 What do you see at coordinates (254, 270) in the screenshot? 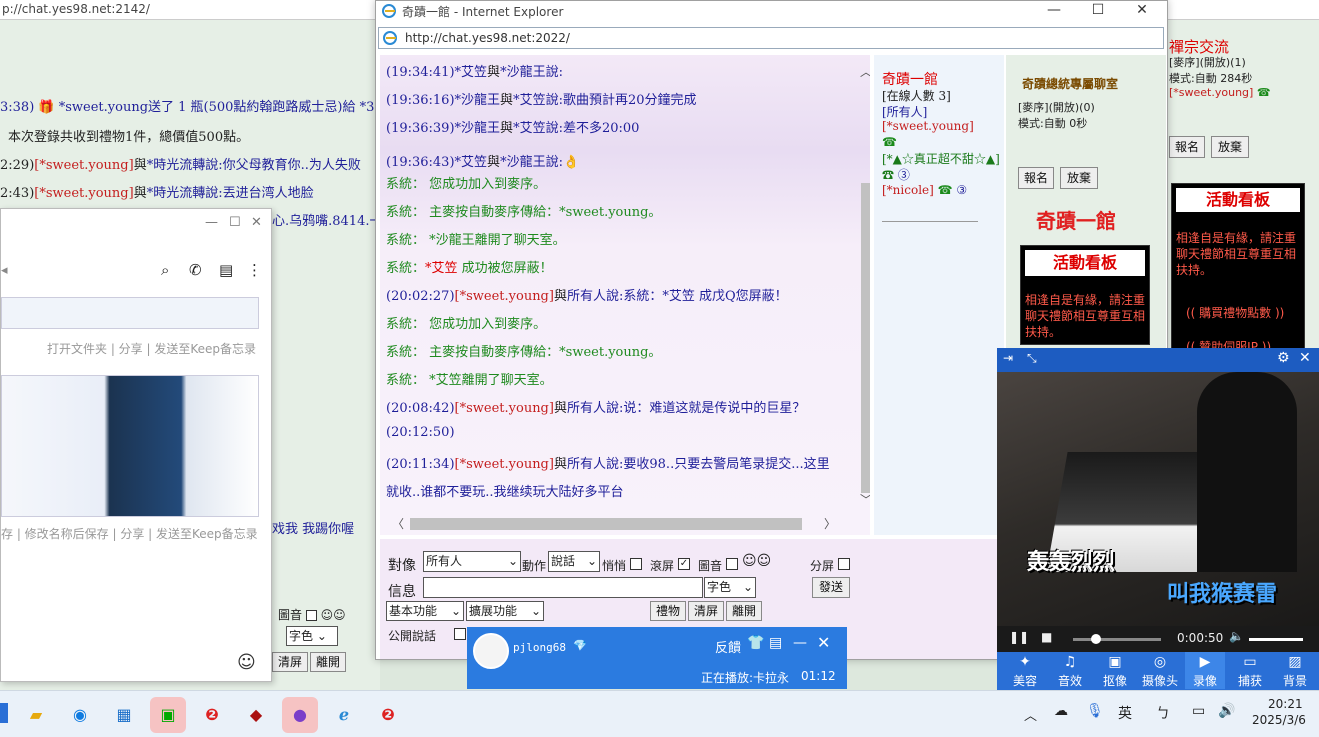
I see `more-icon: ⋮` at bounding box center [254, 270].